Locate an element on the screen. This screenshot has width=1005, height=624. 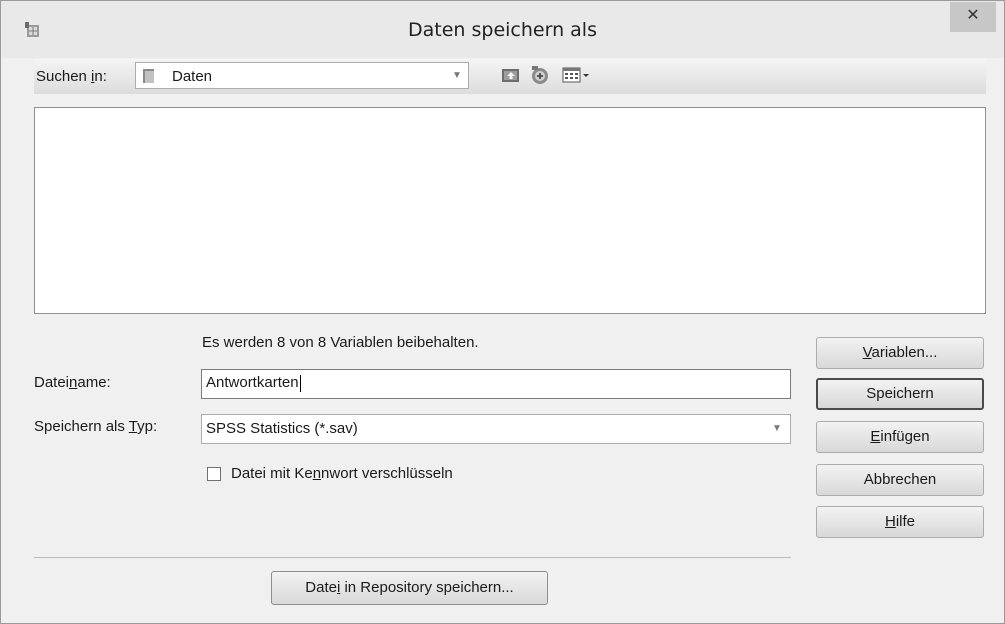
filename-input: Antwortkarten is located at coordinates (496, 384).